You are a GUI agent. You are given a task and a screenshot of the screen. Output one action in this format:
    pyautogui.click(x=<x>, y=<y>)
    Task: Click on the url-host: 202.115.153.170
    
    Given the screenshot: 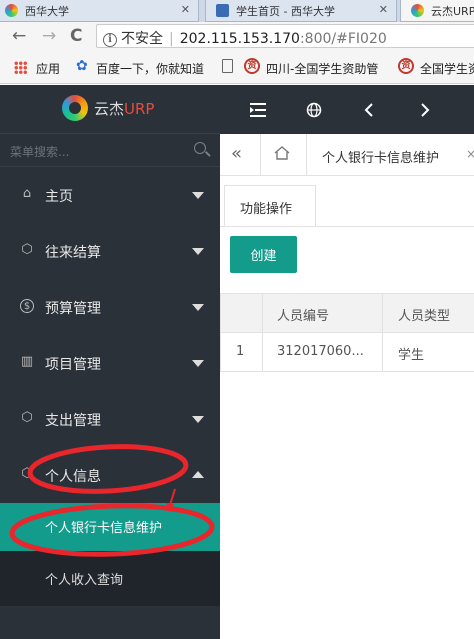 What is the action you would take?
    pyautogui.click(x=239, y=39)
    